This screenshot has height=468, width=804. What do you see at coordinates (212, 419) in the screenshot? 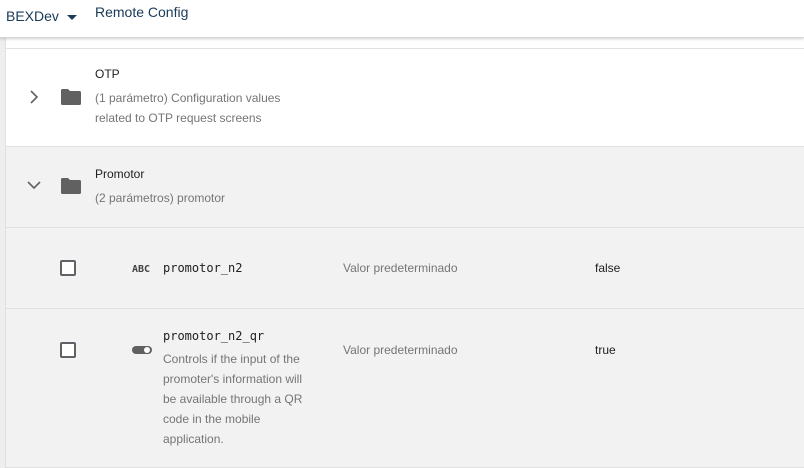
I see `description-line: code in the mobile` at bounding box center [212, 419].